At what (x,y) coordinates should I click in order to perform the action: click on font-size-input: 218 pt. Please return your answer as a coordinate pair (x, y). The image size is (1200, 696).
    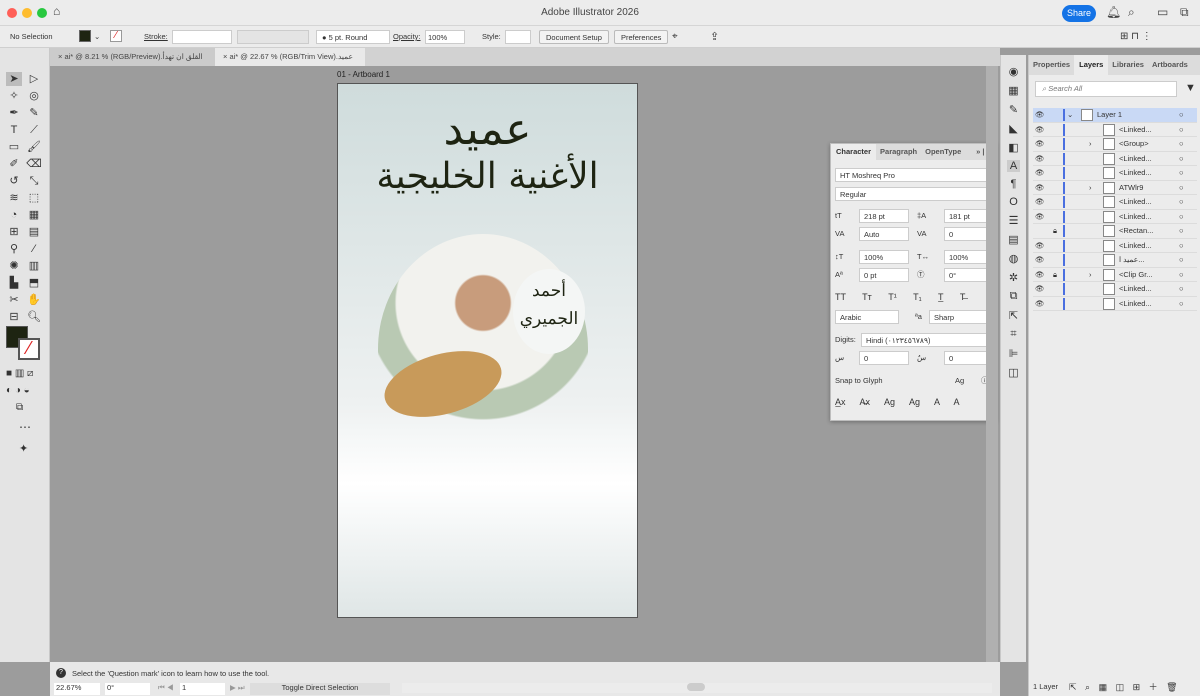
    Looking at the image, I should click on (884, 216).